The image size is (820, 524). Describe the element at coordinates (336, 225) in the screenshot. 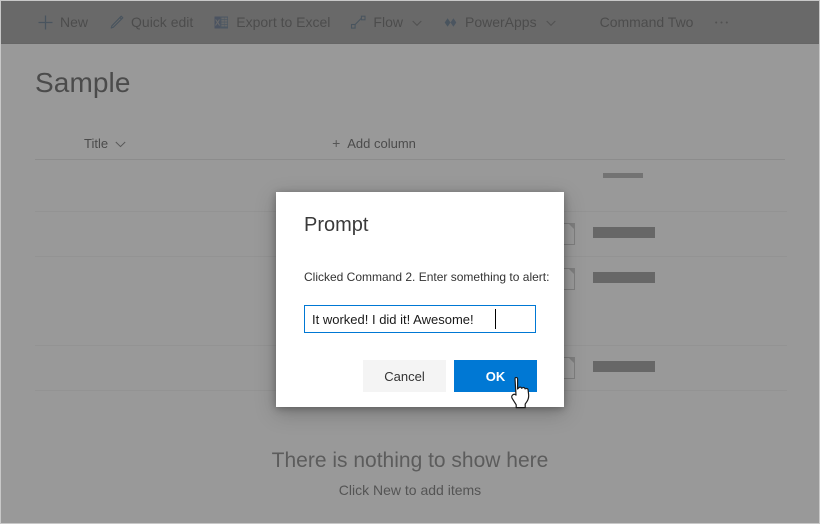

I see `dialog-title: Prompt` at that location.